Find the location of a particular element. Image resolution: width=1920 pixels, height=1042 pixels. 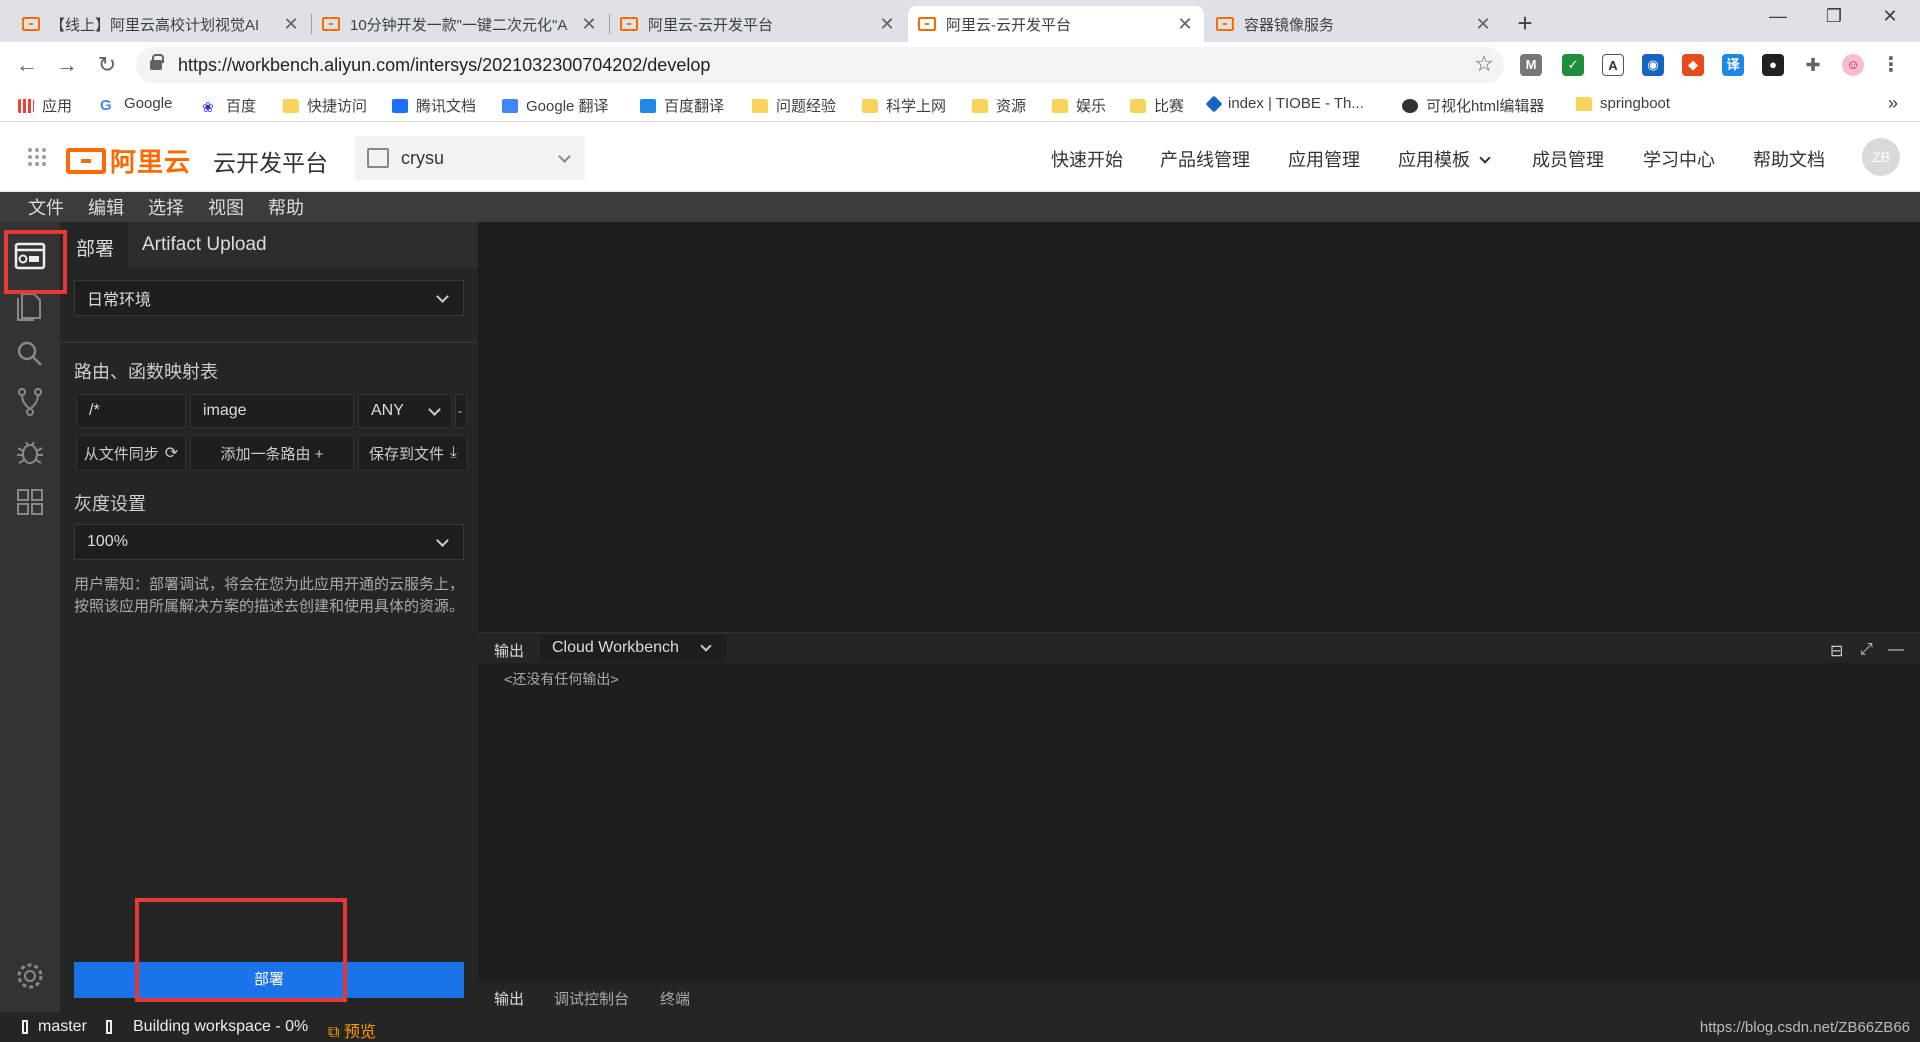

circle-extension-icon: ◉ is located at coordinates (1653, 65).